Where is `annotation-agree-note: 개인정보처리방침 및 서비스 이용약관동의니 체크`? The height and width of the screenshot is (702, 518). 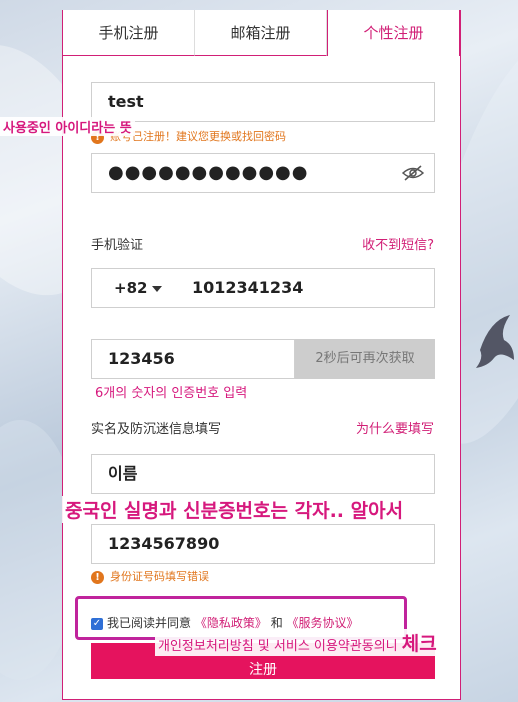 annotation-agree-note: 개인정보처리방침 및 서비스 이용약관동의니 체크 is located at coordinates (297, 642).